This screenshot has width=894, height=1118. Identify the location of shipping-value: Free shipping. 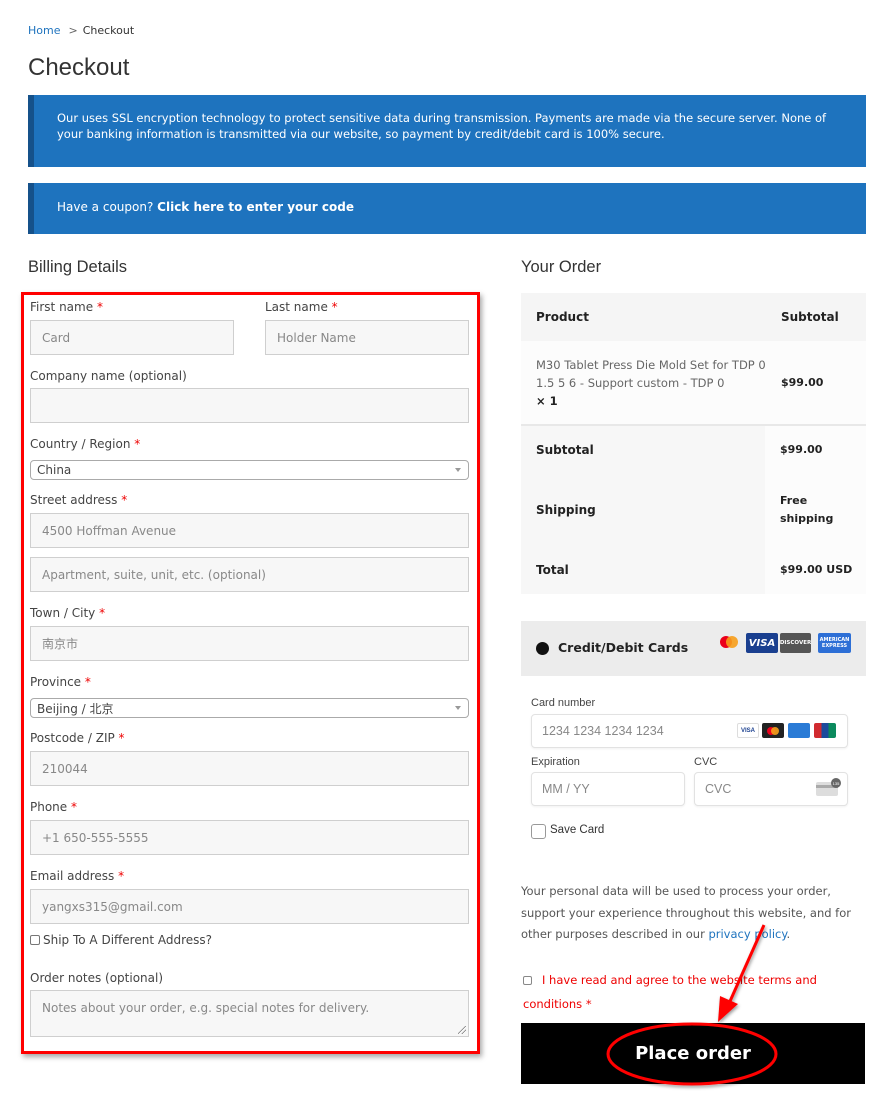
(815, 510).